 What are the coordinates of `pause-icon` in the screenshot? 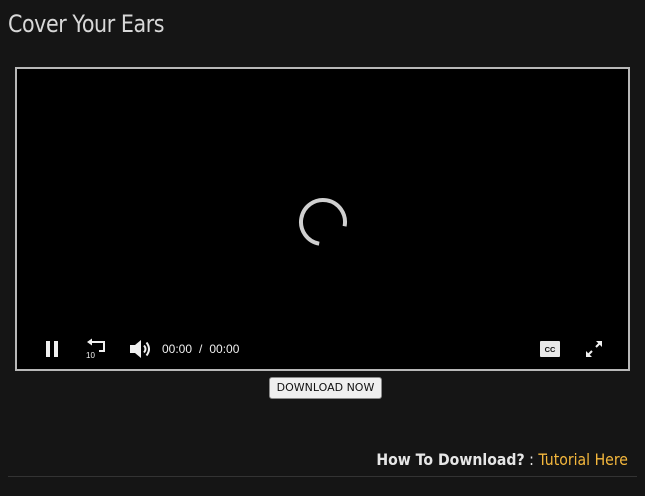 It's located at (52, 349).